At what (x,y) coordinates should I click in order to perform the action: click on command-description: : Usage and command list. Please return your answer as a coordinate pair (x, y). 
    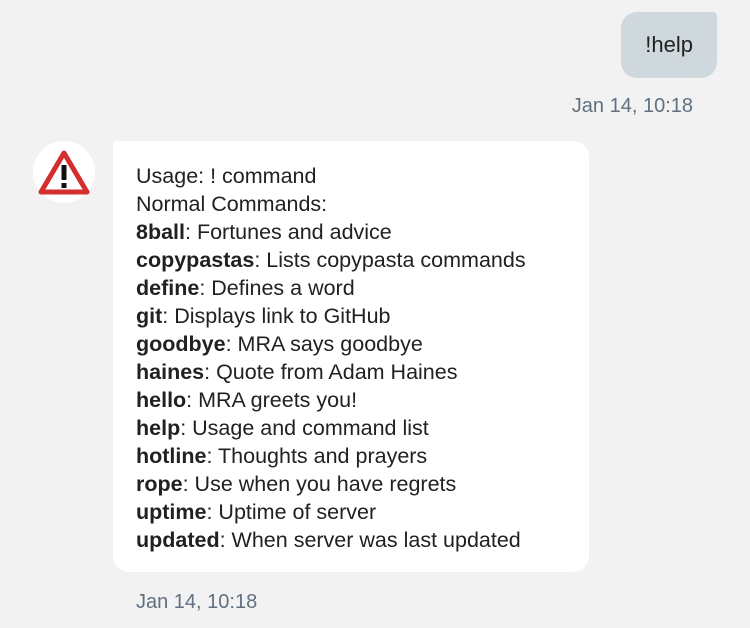
    Looking at the image, I should click on (304, 428).